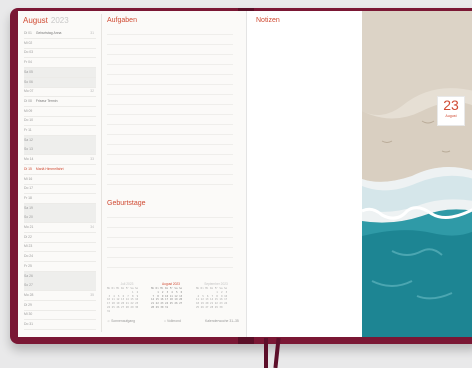 This screenshot has height=368, width=472. What do you see at coordinates (60, 228) in the screenshot?
I see `day-row: Mo 21 34` at bounding box center [60, 228].